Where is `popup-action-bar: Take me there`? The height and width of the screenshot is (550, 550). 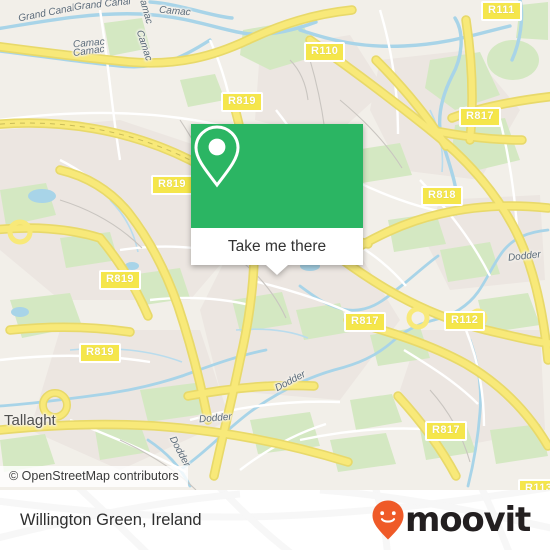 popup-action-bar: Take me there is located at coordinates (277, 246).